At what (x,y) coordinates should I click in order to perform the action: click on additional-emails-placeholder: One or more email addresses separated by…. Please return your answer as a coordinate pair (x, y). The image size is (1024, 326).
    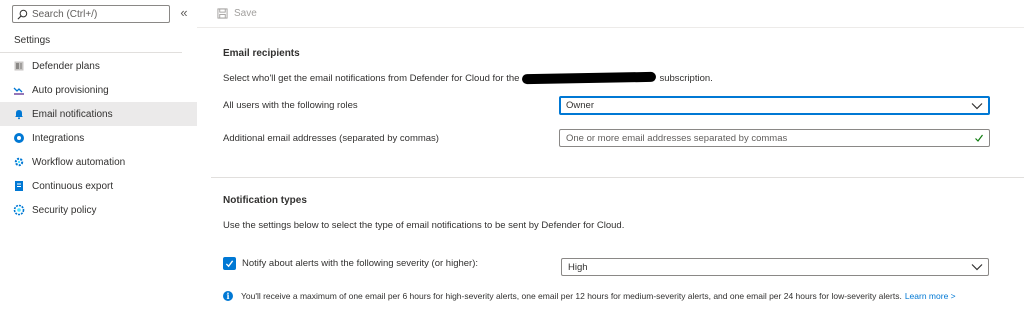
    Looking at the image, I should click on (677, 138).